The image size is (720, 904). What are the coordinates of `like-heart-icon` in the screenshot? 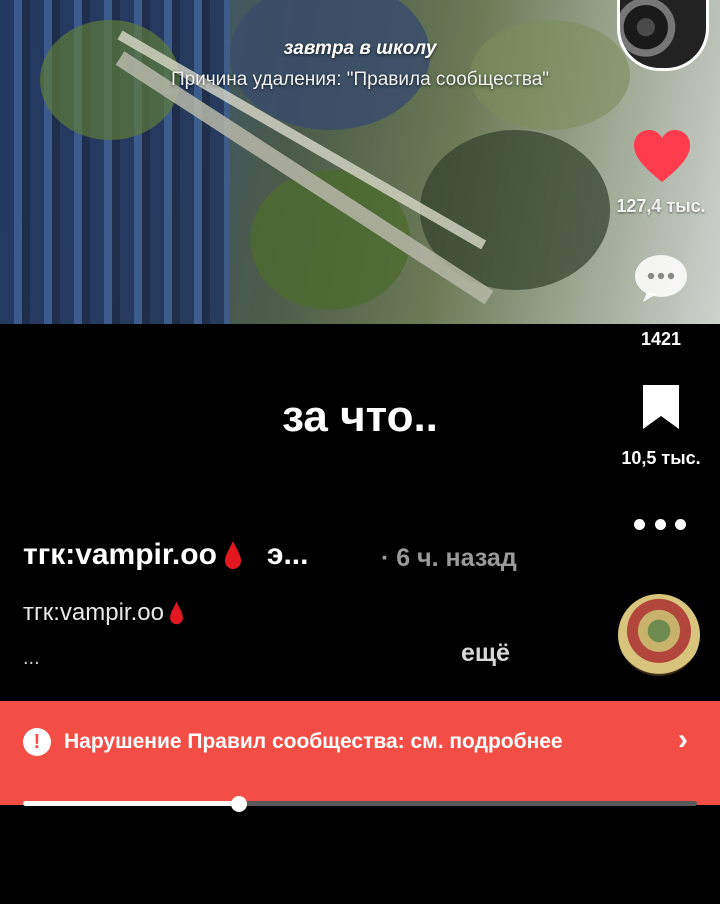 It's located at (662, 156).